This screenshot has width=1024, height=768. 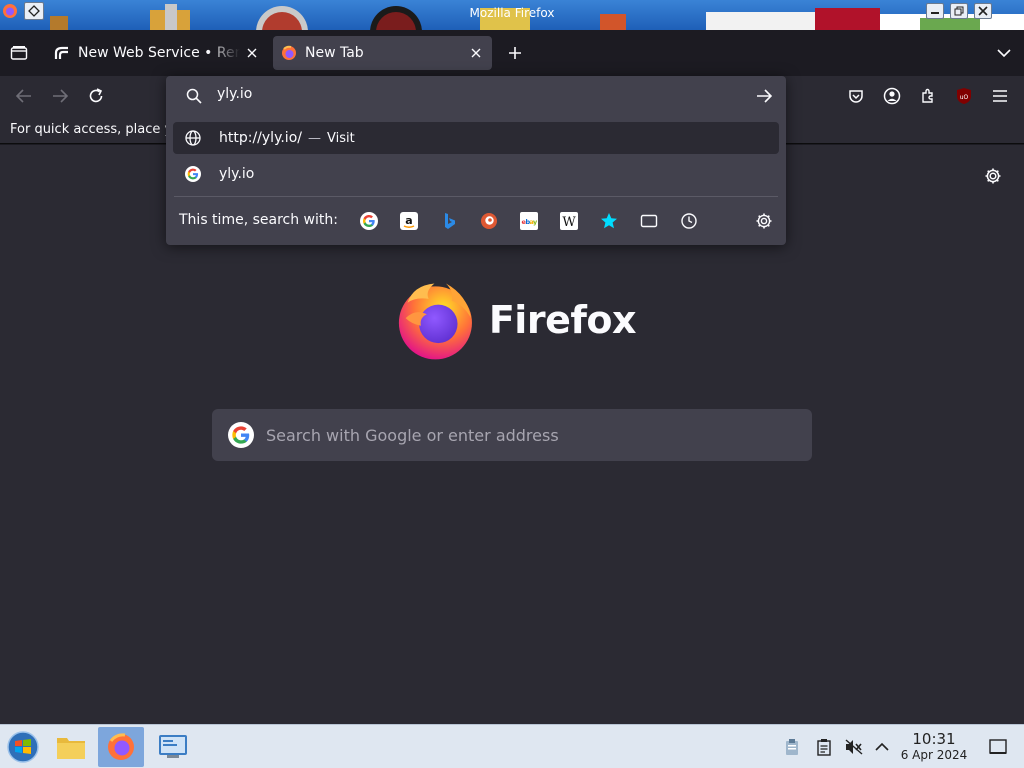 What do you see at coordinates (792, 747) in the screenshot?
I see `clipboard-tray-icon` at bounding box center [792, 747].